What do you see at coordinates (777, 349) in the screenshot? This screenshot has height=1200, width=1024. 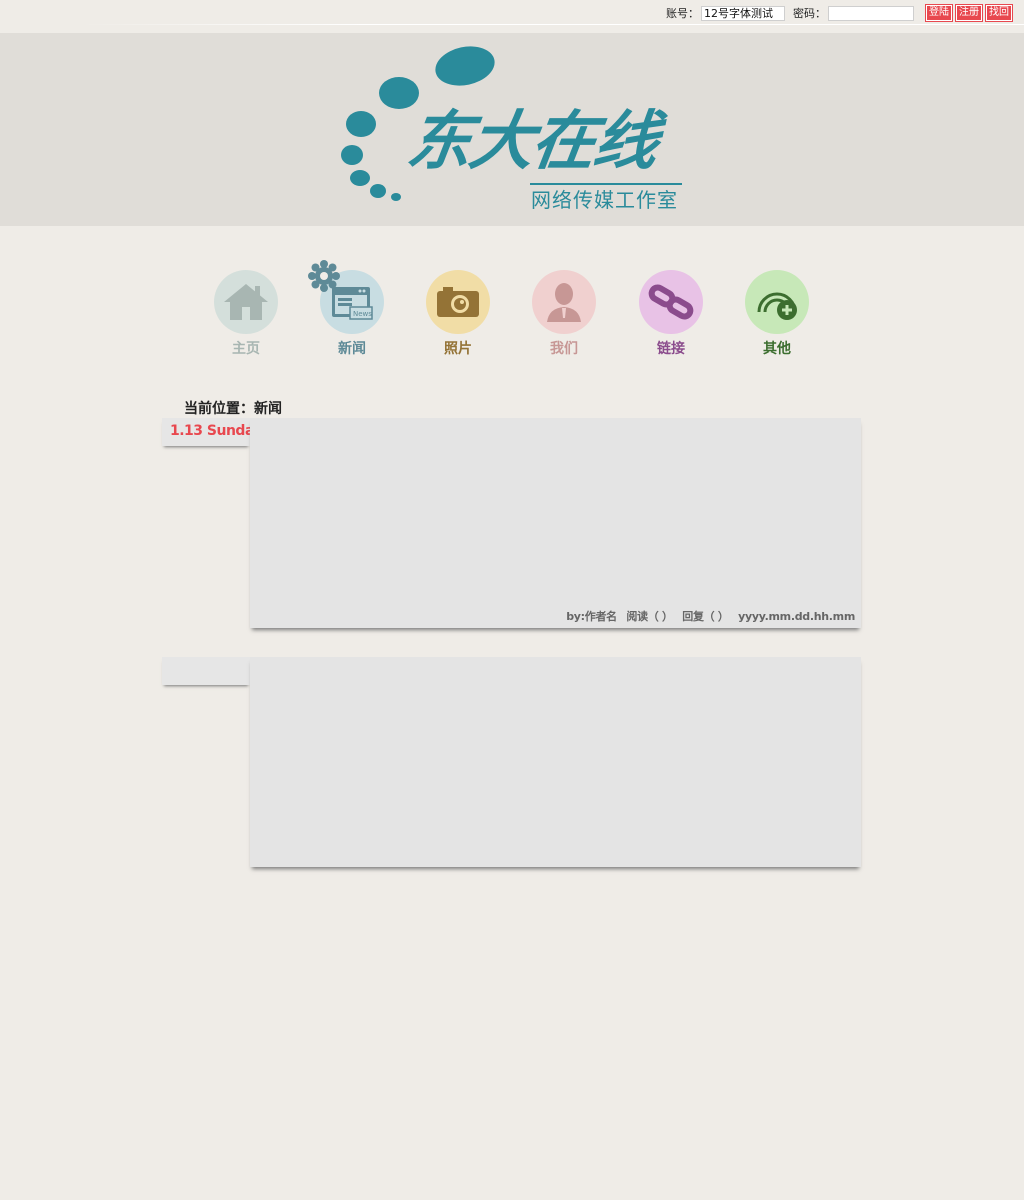 I see `nav-label-other: 其他` at bounding box center [777, 349].